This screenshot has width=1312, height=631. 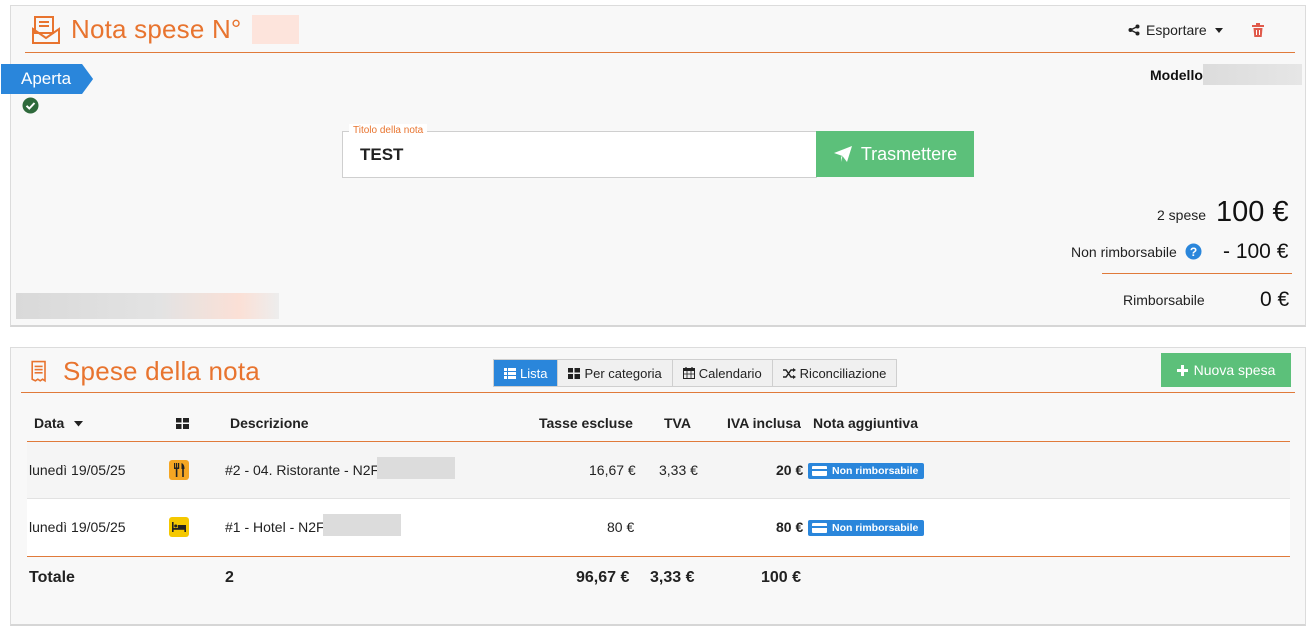 I want to click on row-excl-tax: 80 €, so click(x=621, y=527).